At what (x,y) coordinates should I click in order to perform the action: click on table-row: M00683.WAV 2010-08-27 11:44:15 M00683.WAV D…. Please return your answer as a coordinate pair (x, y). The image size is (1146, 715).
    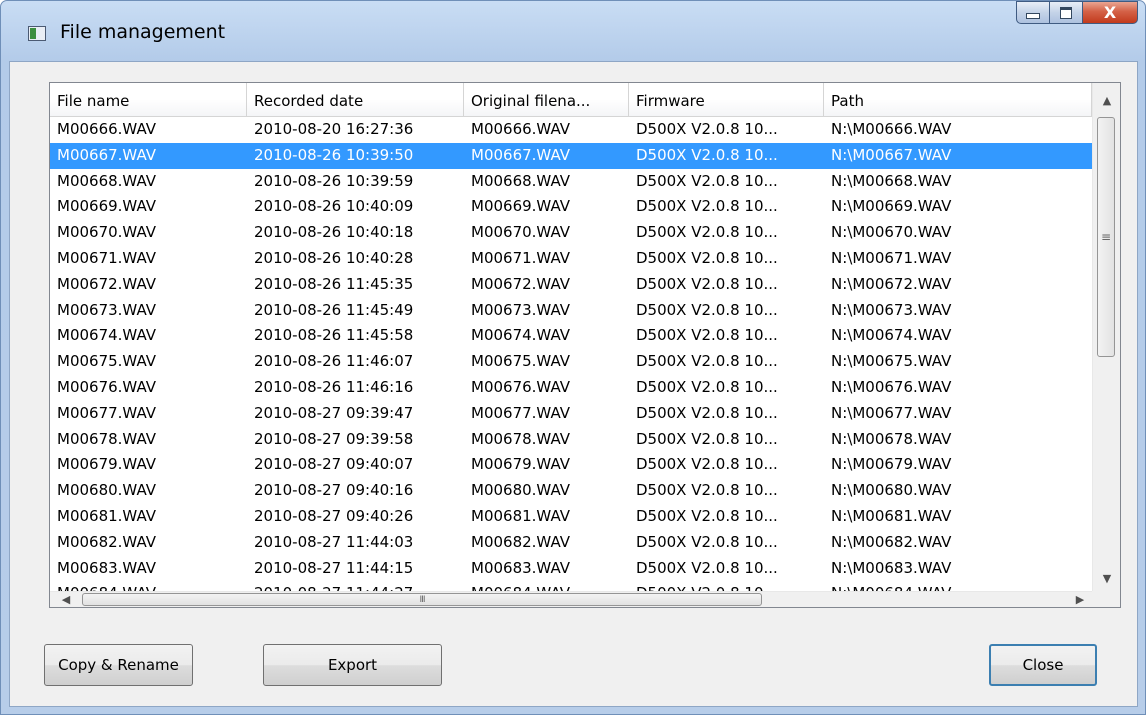
    Looking at the image, I should click on (571, 569).